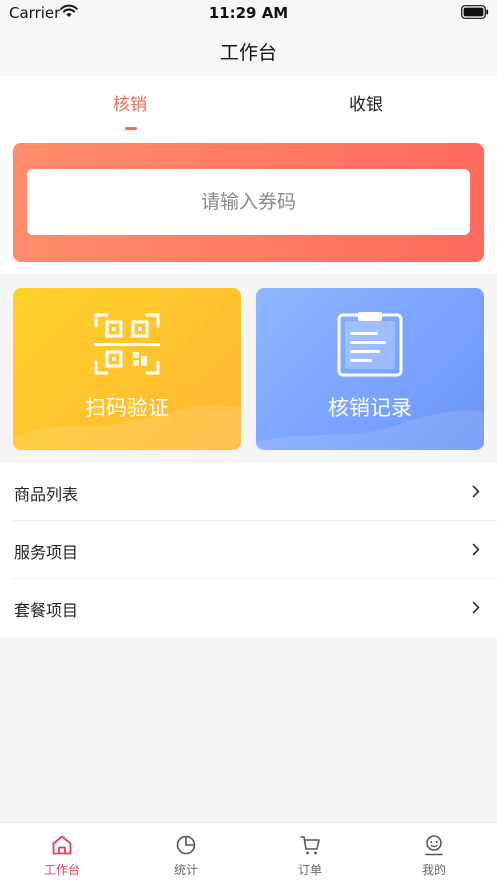 Image resolution: width=497 pixels, height=883 pixels. I want to click on status-bar: Carrier 11:29 AM, so click(248, 13).